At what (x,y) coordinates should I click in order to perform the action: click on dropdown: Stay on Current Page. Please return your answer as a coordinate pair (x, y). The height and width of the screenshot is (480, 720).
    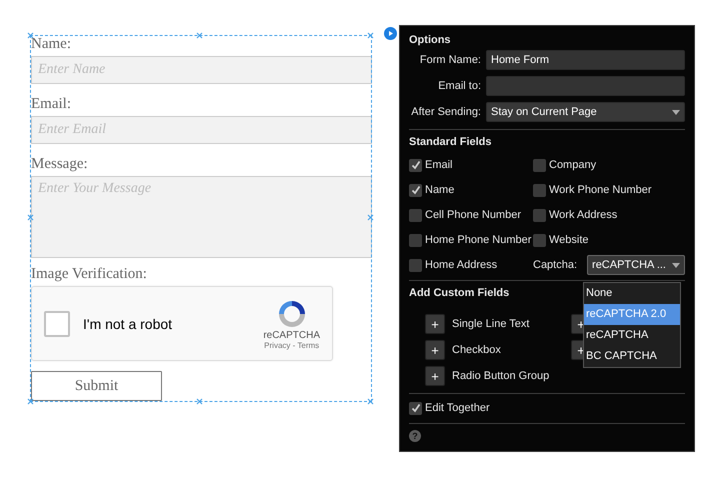
    Looking at the image, I should click on (585, 112).